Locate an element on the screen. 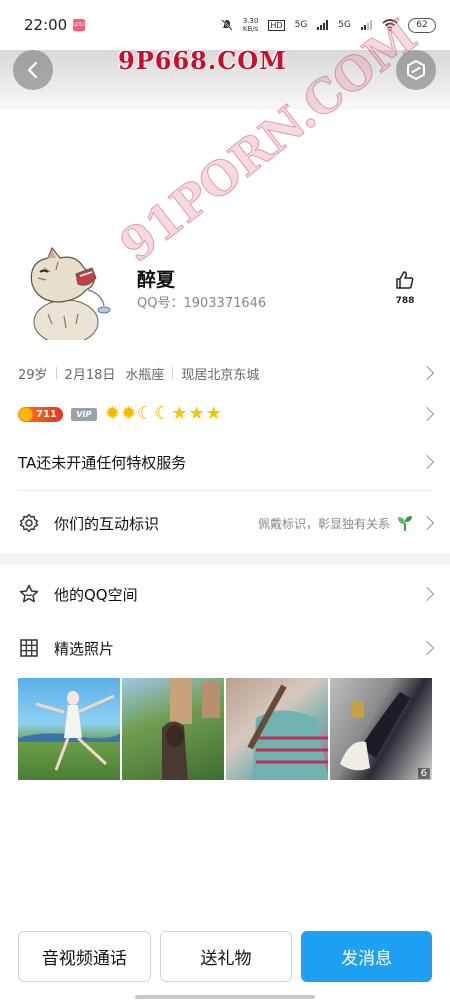 The width and height of the screenshot is (450, 1000). network-speed: 3.30 KB/s is located at coordinates (251, 25).